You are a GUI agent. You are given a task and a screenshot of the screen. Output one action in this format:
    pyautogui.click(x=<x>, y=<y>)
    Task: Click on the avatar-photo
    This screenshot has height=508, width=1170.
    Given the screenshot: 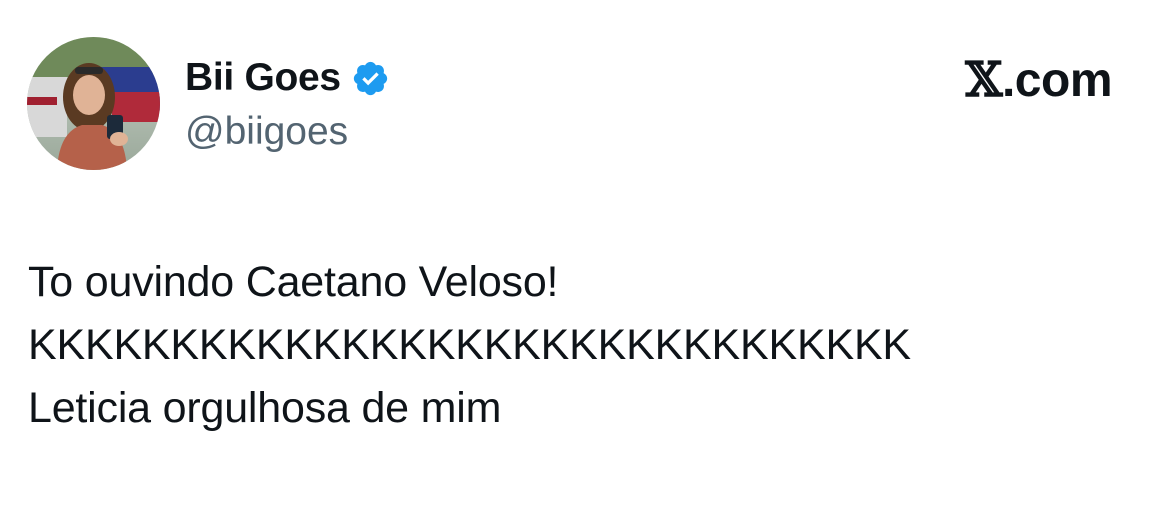 What is the action you would take?
    pyautogui.click(x=93, y=103)
    